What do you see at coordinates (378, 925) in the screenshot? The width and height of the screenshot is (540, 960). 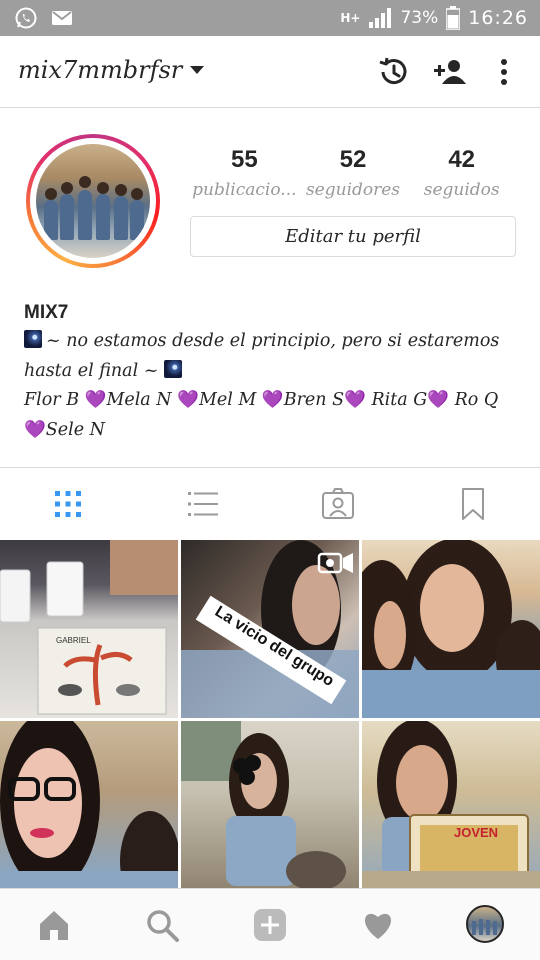 I see `activity-heart-icon` at bounding box center [378, 925].